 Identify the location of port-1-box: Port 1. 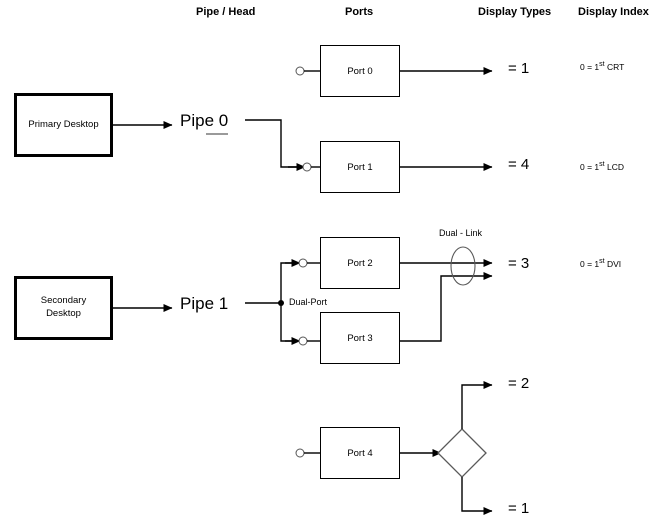
(360, 167).